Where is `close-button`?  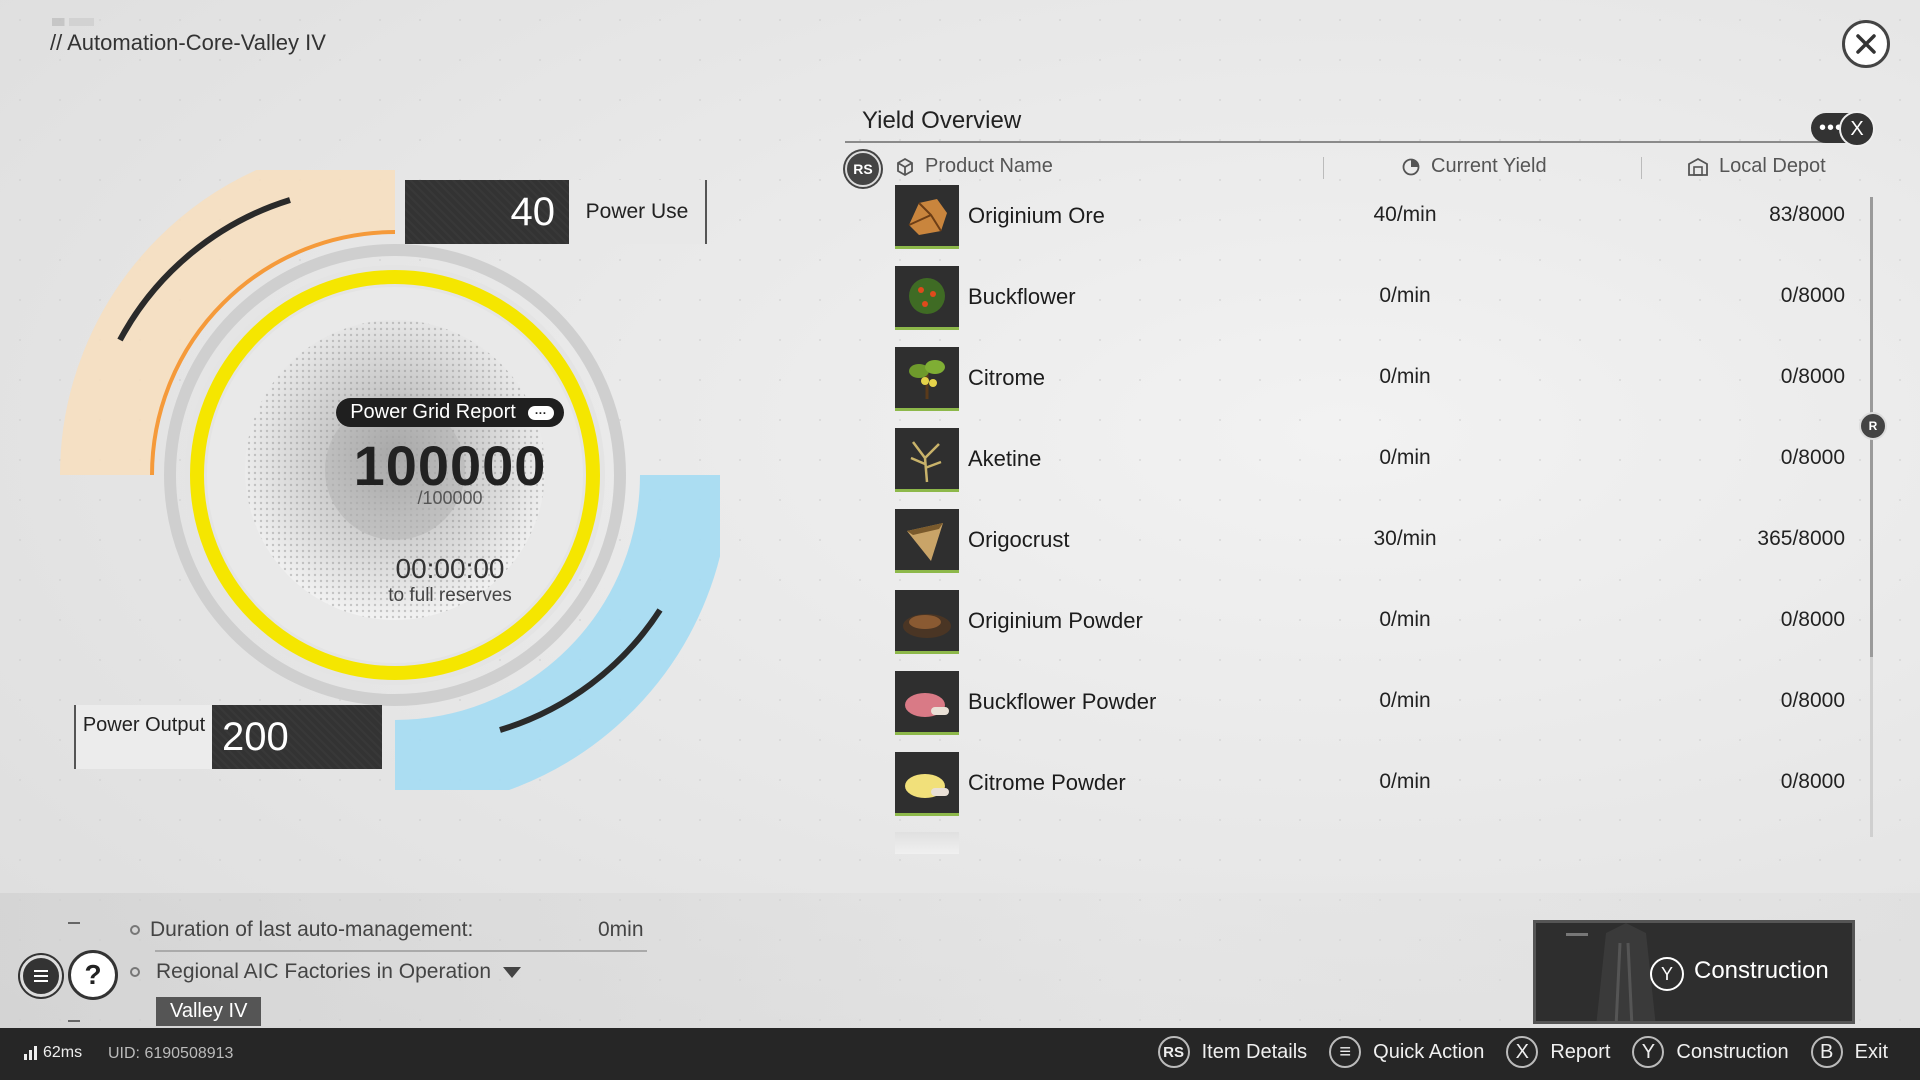
close-button is located at coordinates (1866, 44).